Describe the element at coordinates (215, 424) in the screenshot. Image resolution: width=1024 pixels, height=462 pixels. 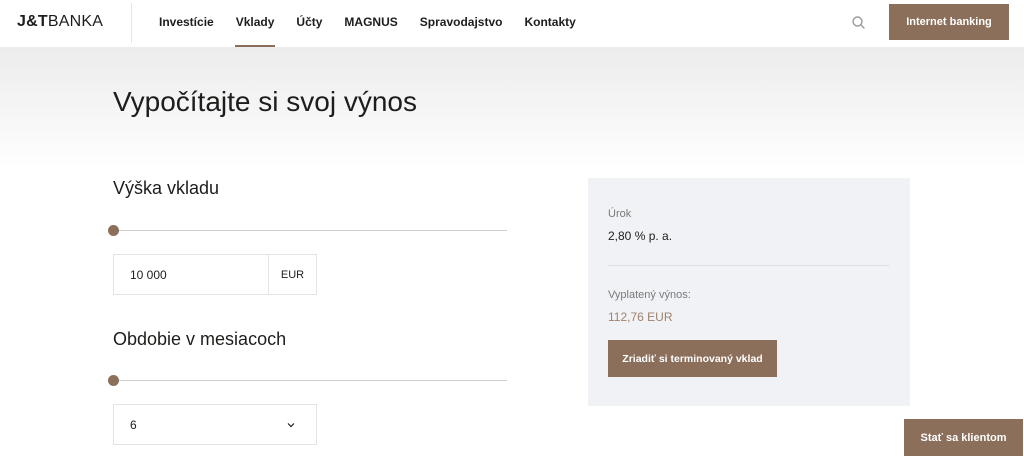
I see `period-select: 6` at that location.